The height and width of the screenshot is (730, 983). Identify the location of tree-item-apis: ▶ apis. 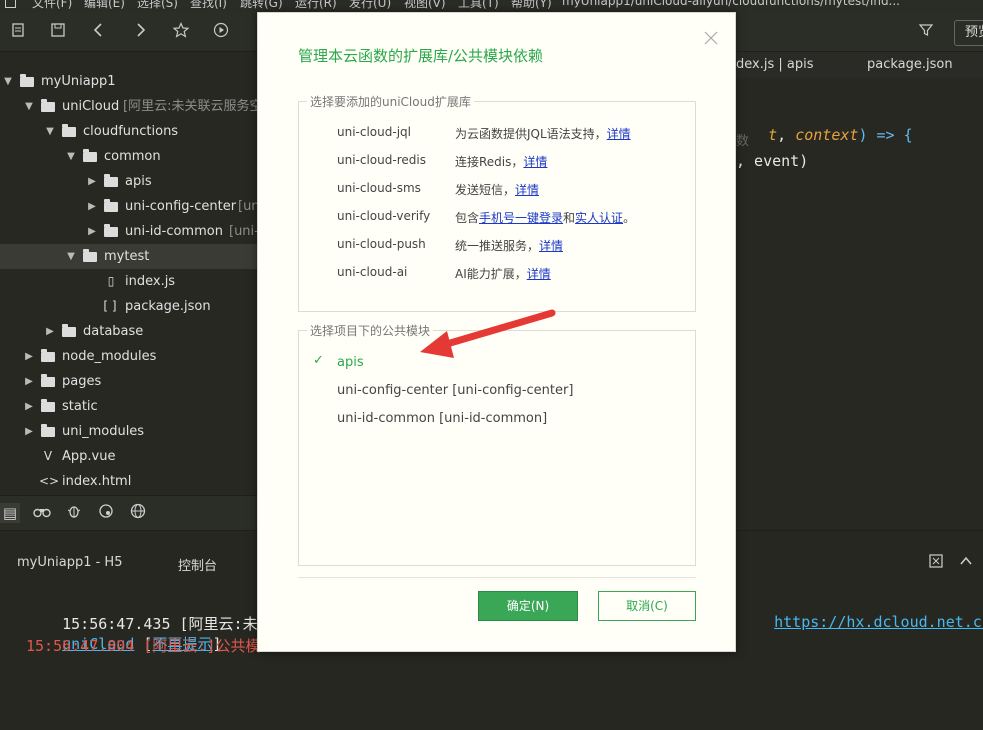
(129, 181).